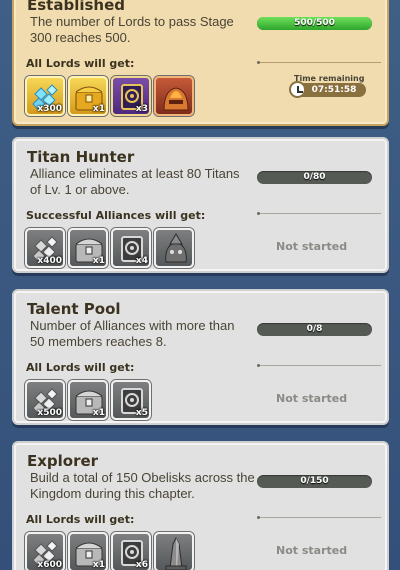 Image resolution: width=400 pixels, height=570 pixels. Describe the element at coordinates (141, 261) in the screenshot. I see `reward-qty: x4` at that location.